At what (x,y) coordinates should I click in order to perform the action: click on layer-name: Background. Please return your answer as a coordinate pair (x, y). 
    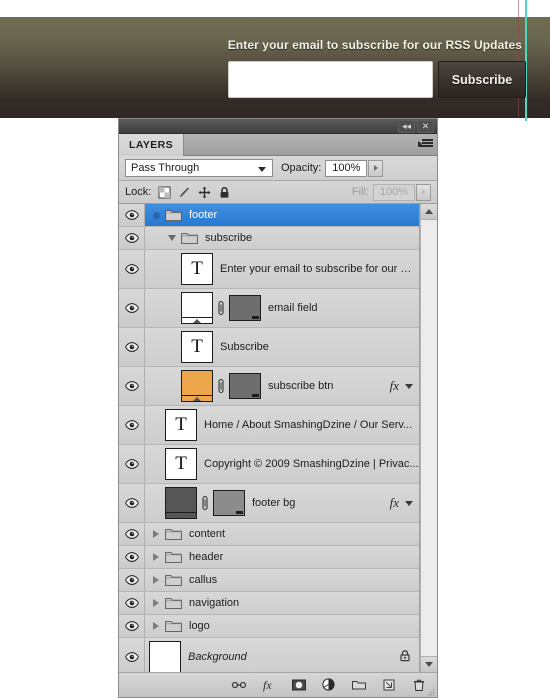
    Looking at the image, I should click on (217, 657).